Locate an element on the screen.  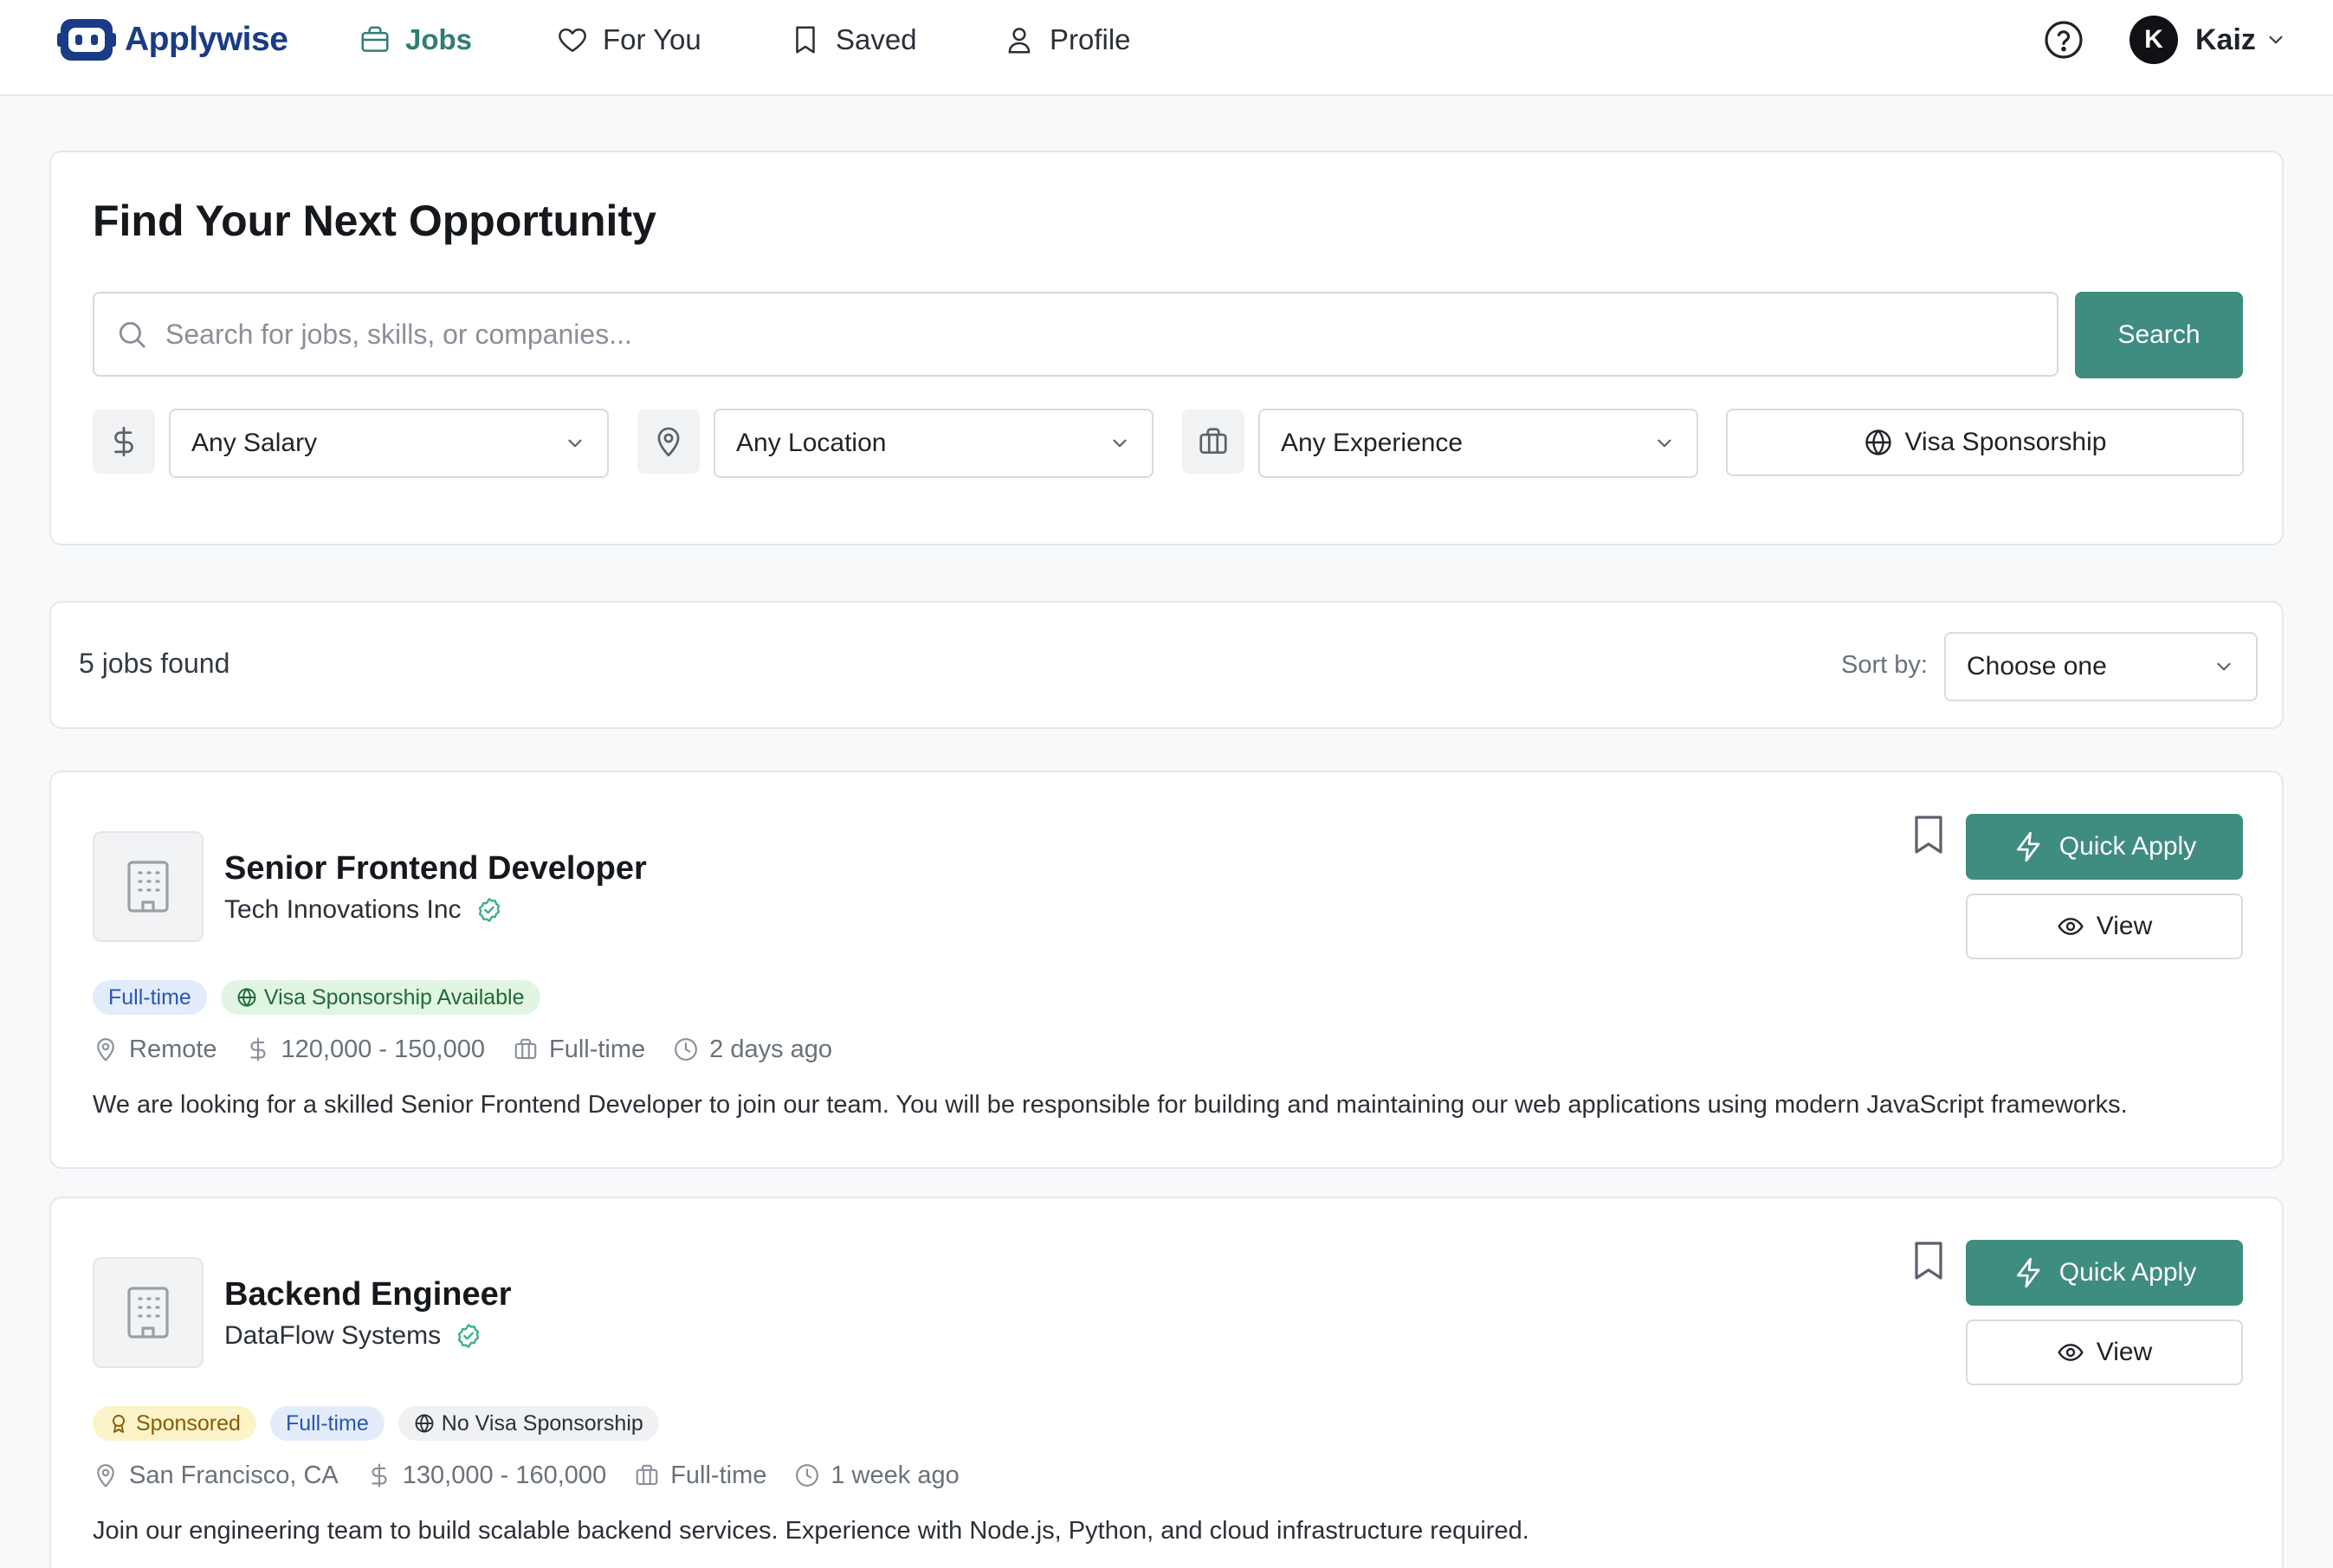
nav-saved-label: Saved is located at coordinates (876, 39).